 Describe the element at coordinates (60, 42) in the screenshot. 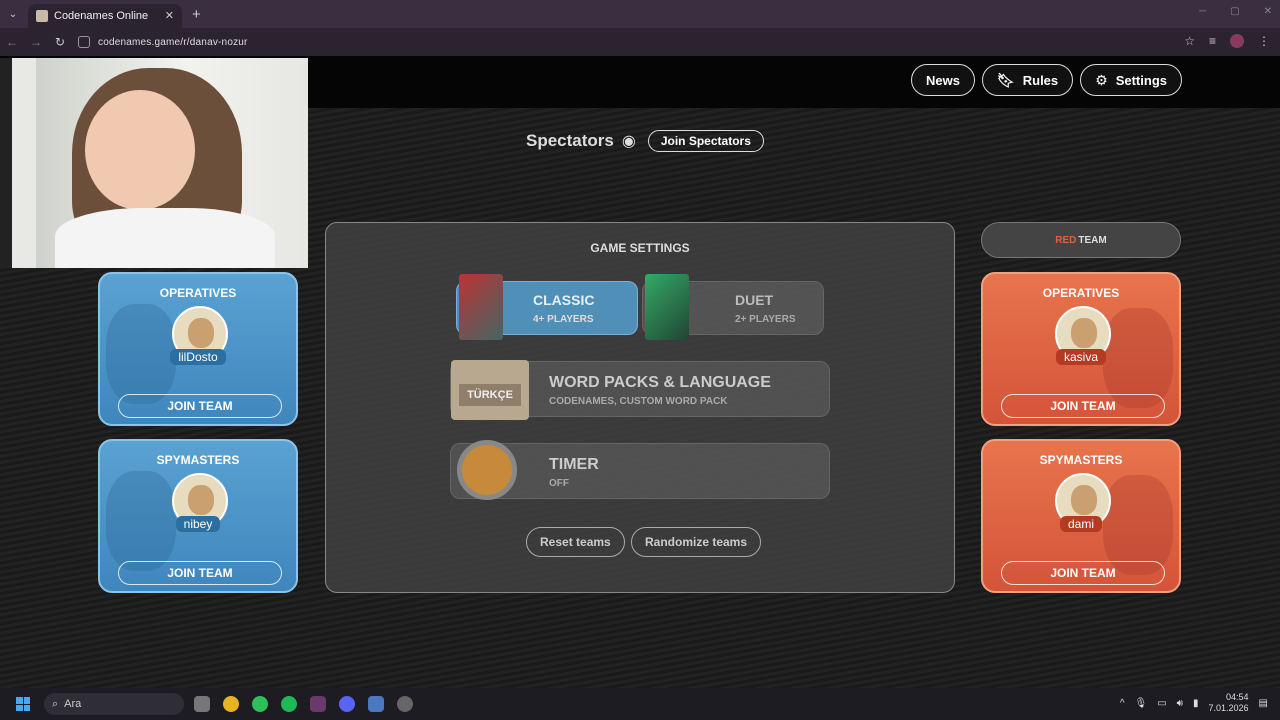

I see `reload-icon: ↻` at that location.